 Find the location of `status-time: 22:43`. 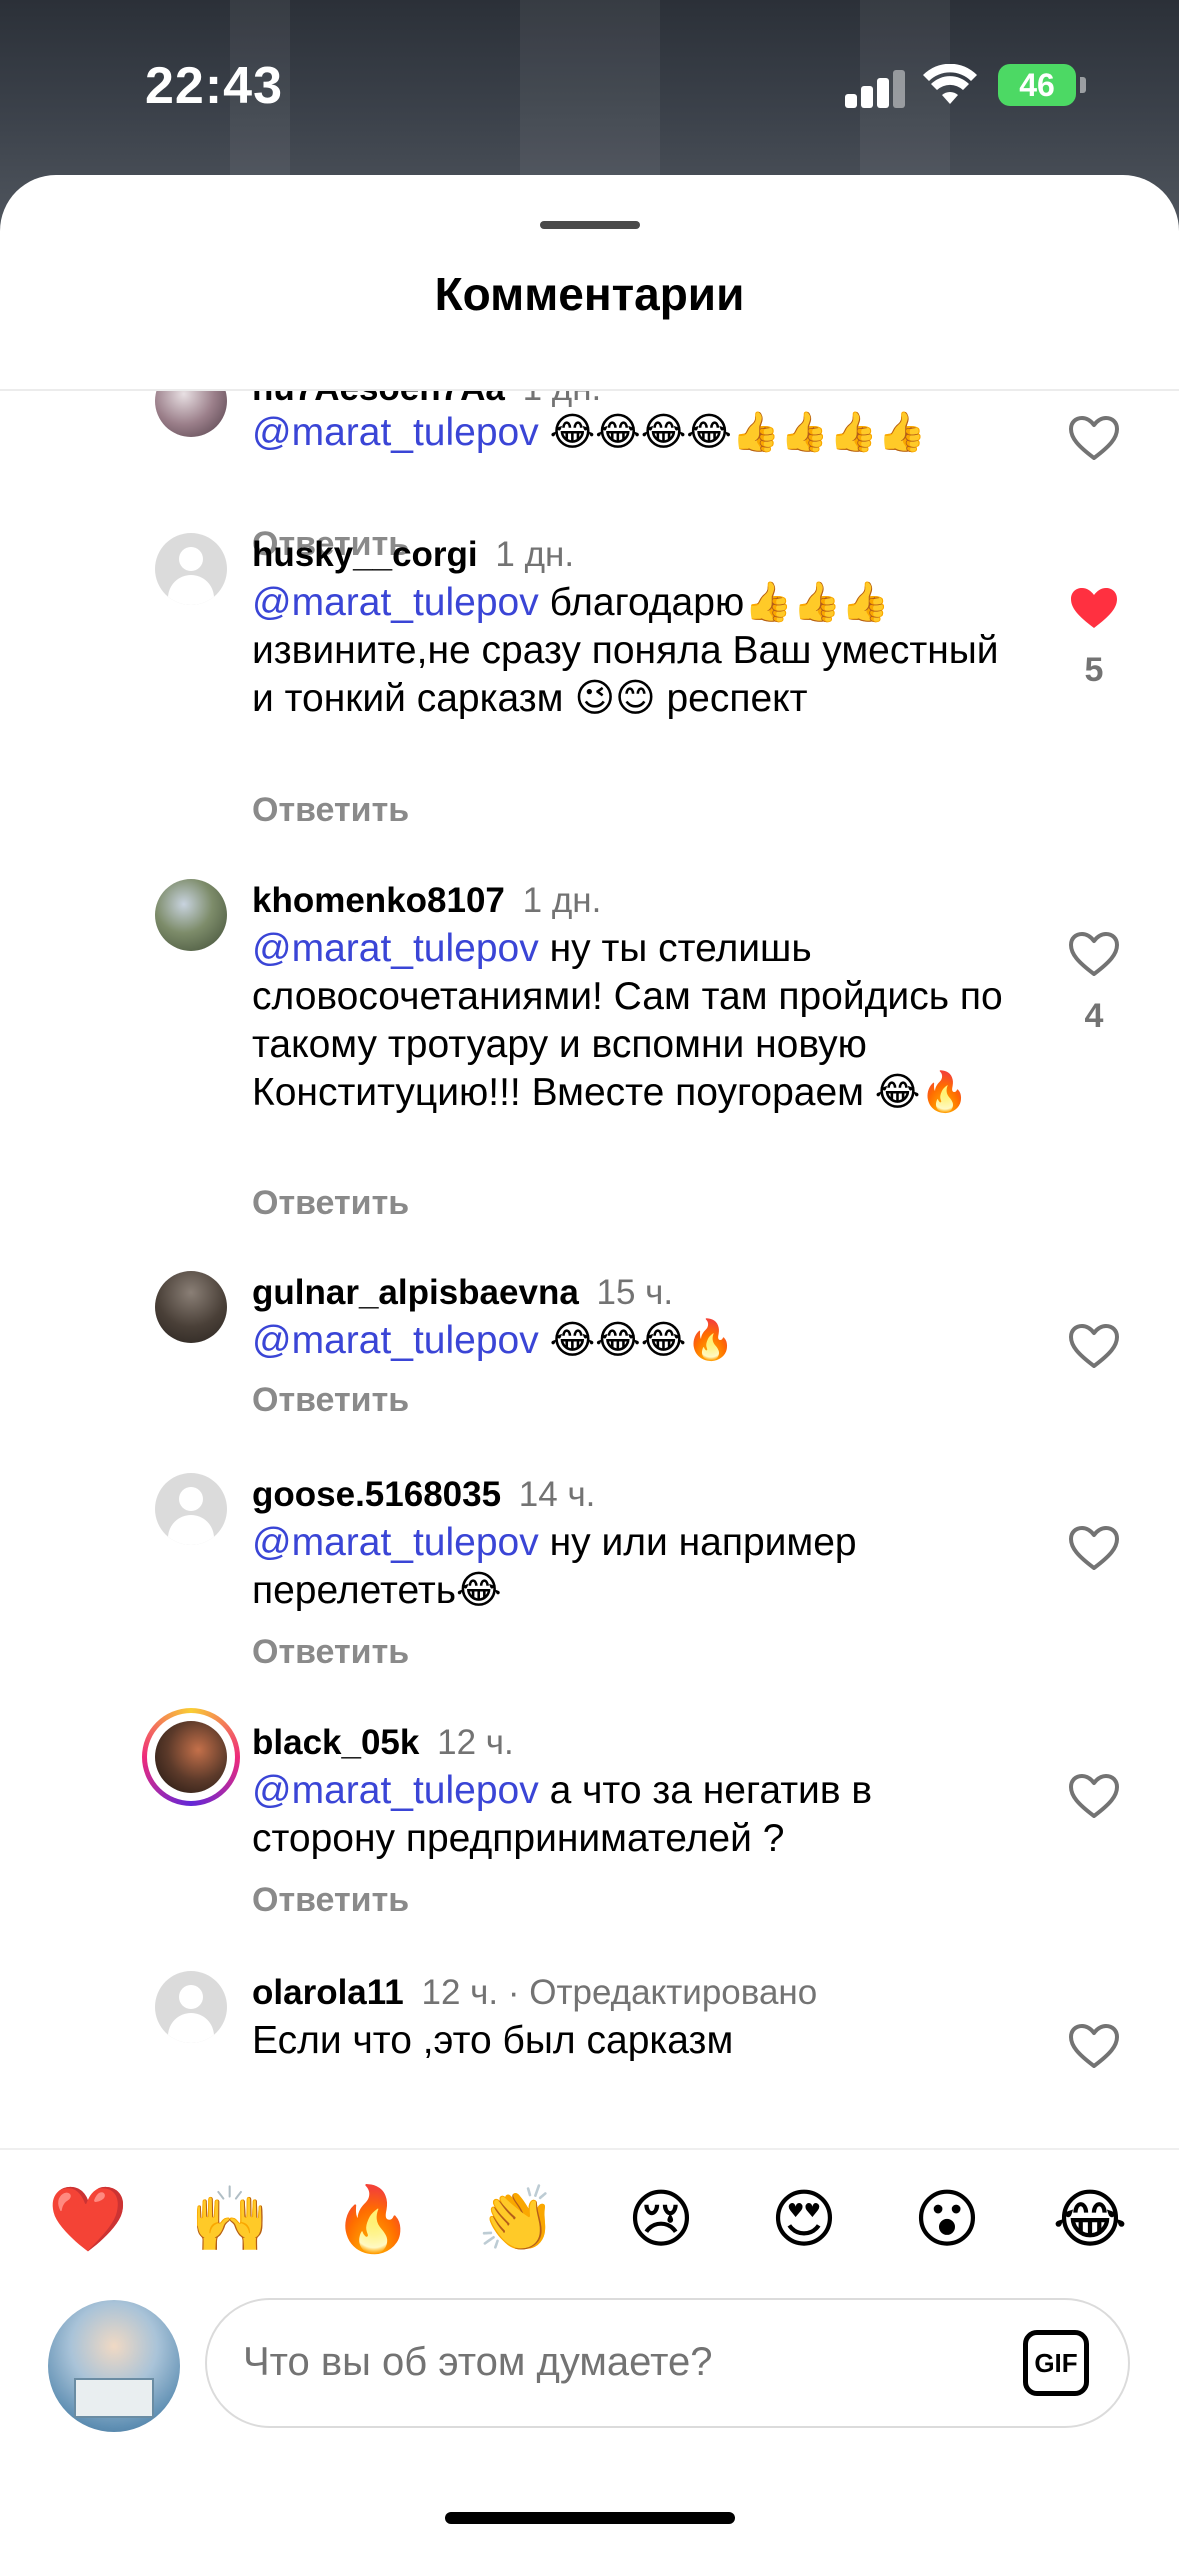

status-time: 22:43 is located at coordinates (214, 86).